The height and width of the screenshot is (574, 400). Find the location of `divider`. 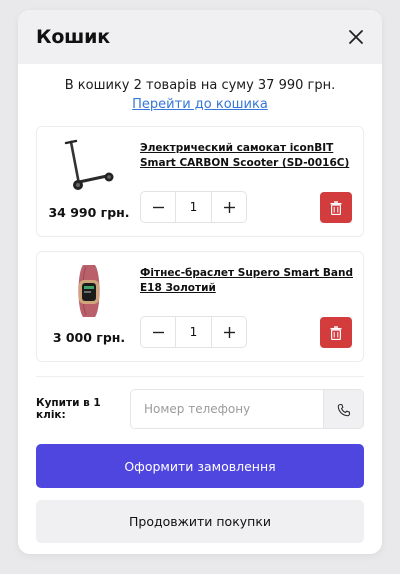

divider is located at coordinates (200, 376).